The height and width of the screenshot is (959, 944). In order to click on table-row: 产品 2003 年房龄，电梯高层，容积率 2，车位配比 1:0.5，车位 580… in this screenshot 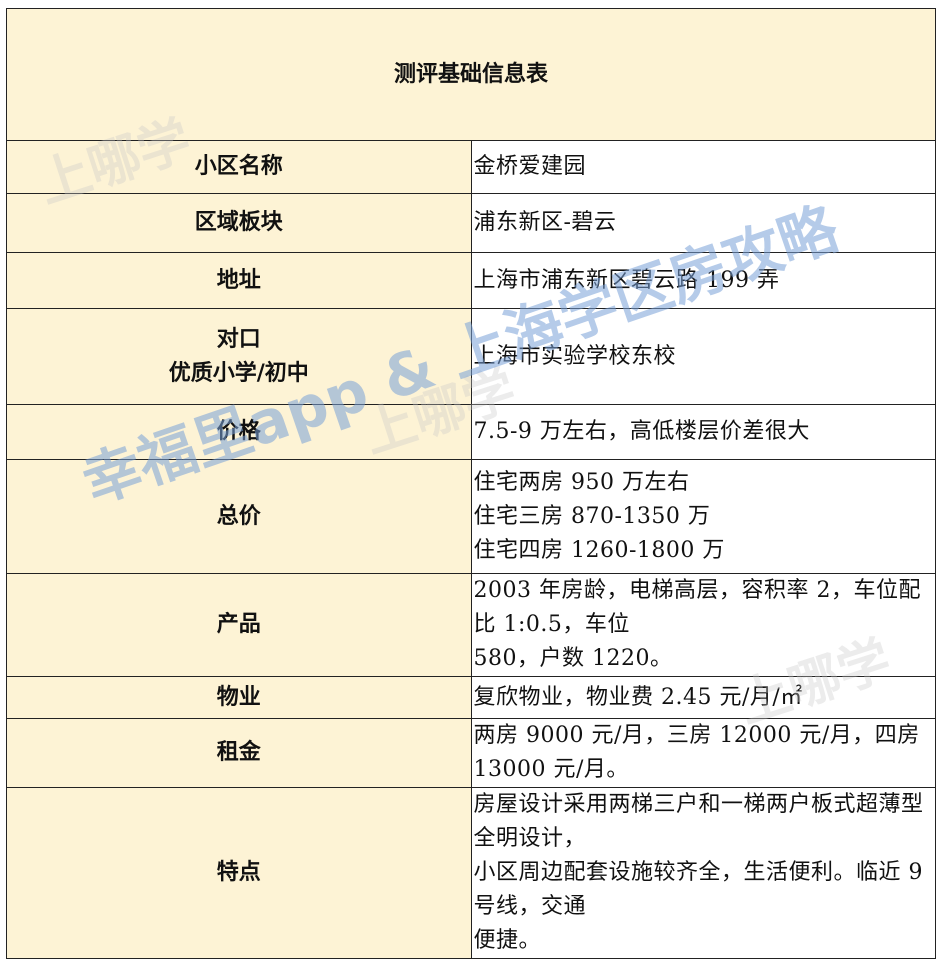, I will do `click(471, 625)`.